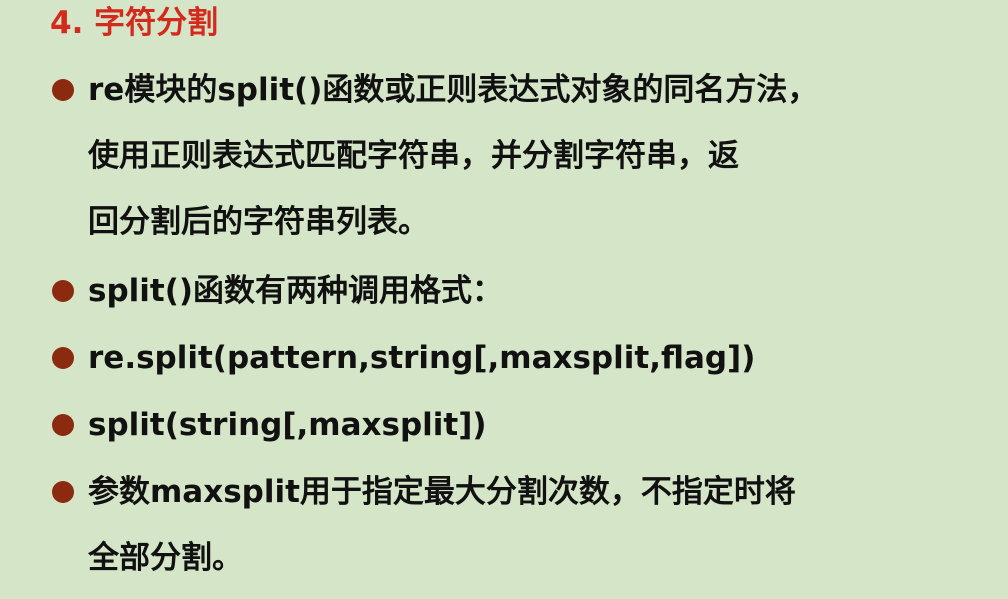 The image size is (1008, 599). What do you see at coordinates (134, 23) in the screenshot?
I see `section-heading: 4. 字符分割` at bounding box center [134, 23].